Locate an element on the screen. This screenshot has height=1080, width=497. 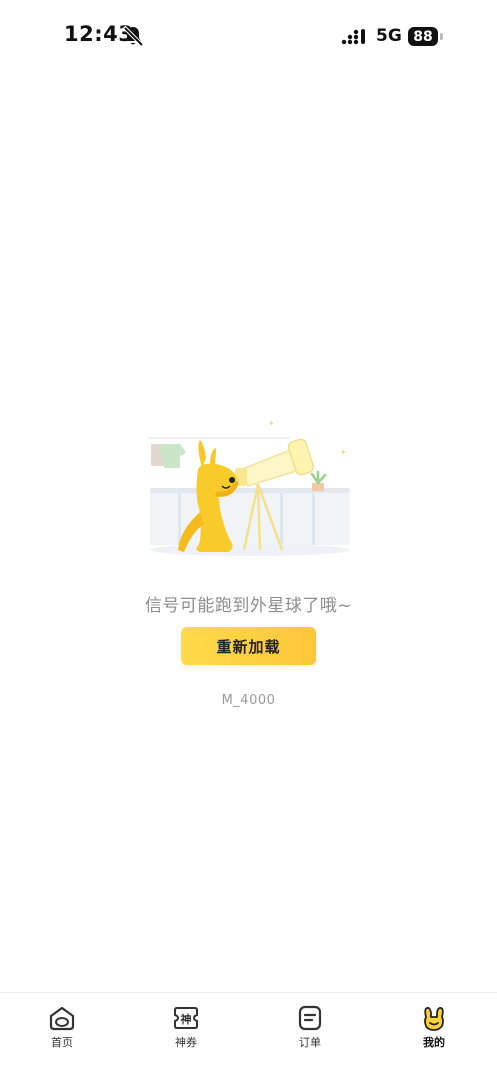
order-icon is located at coordinates (310, 1018).